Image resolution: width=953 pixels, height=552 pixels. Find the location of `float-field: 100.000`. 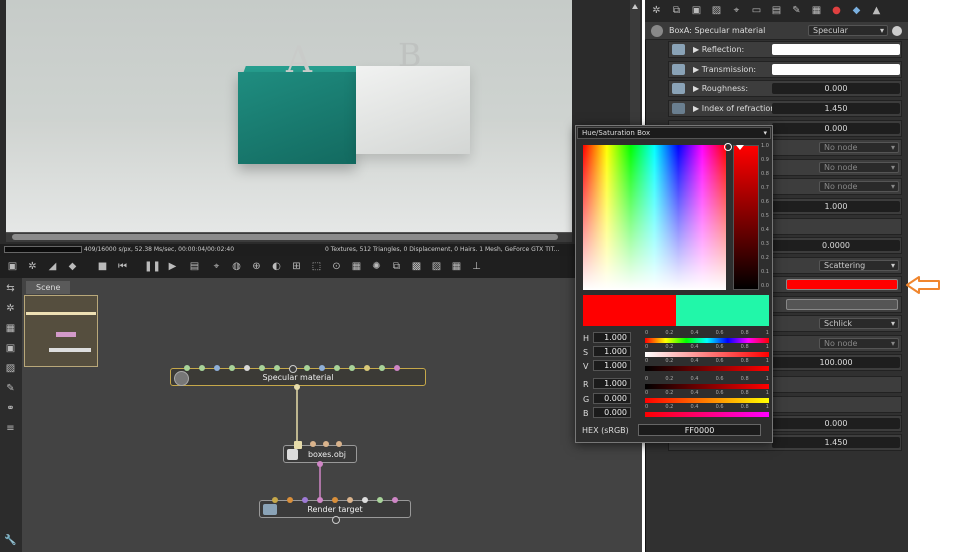

float-field: 100.000 is located at coordinates (836, 362).